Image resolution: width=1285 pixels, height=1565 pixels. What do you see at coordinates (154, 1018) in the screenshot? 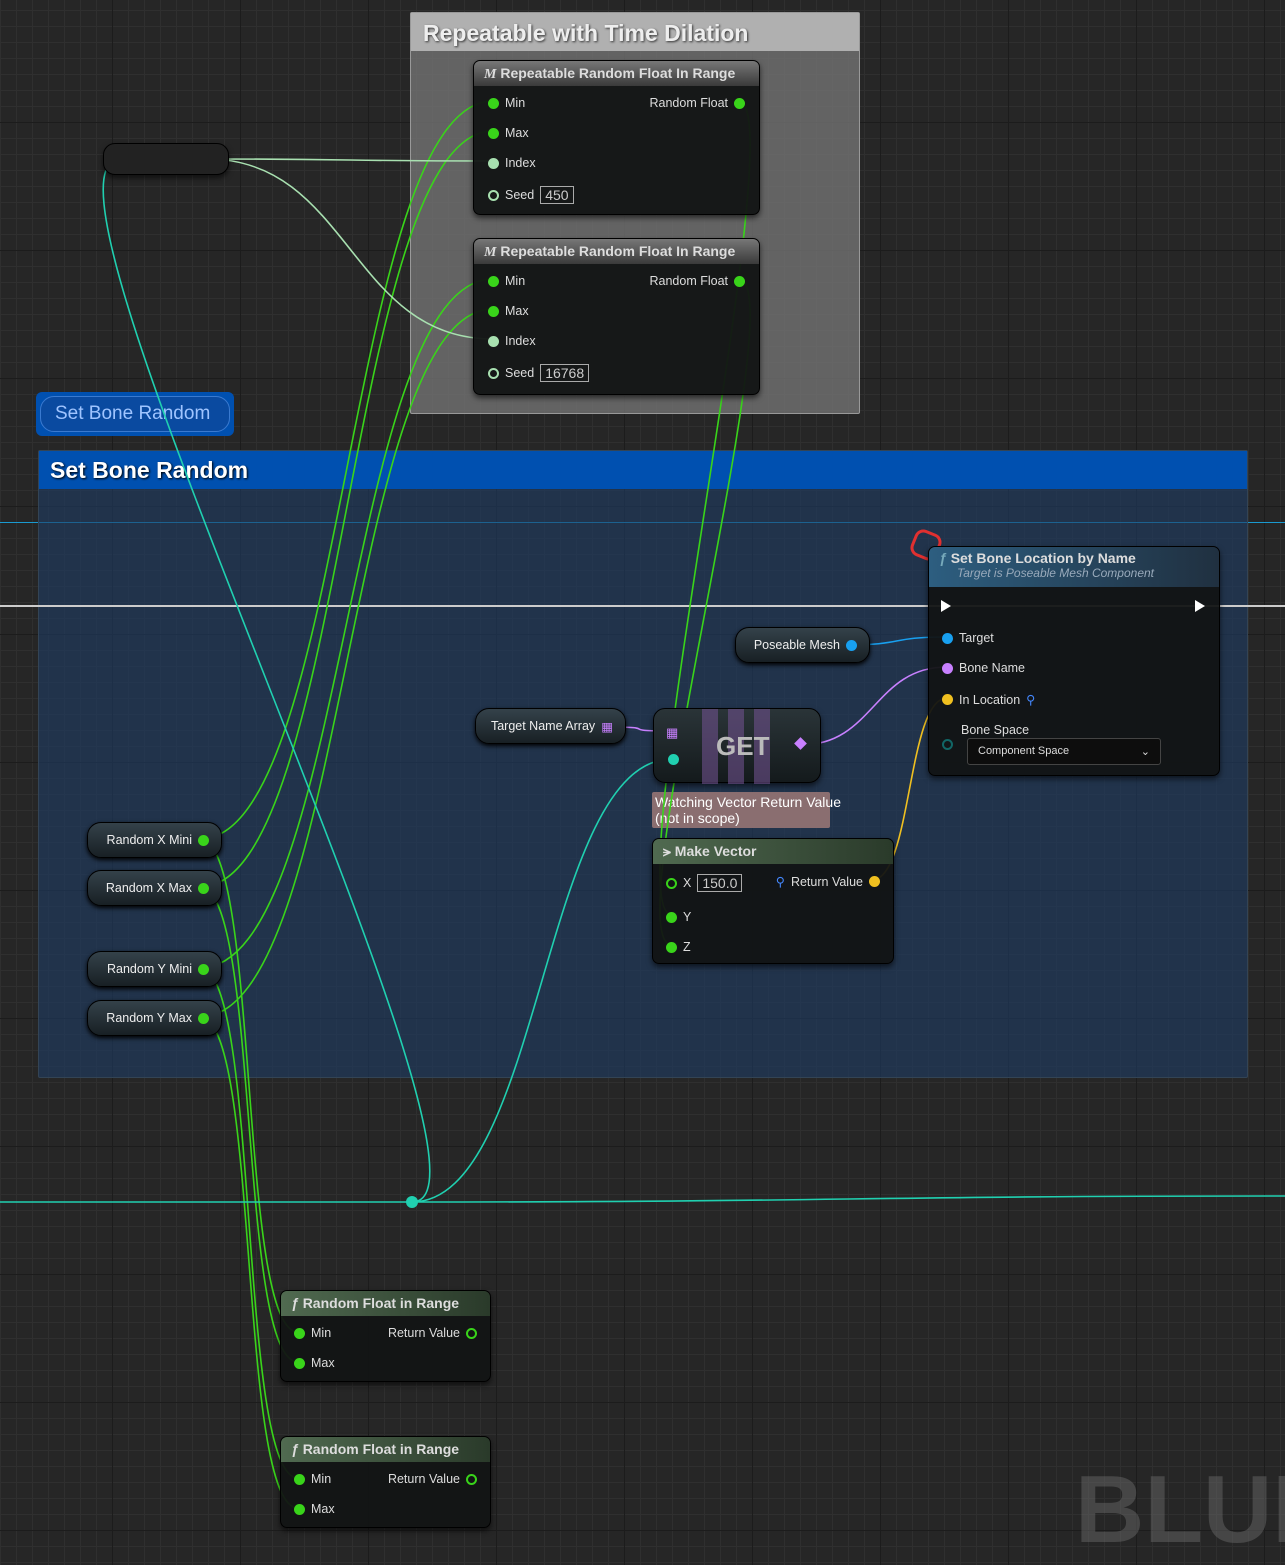
I see `random-y-max-variable: Random Y Max` at bounding box center [154, 1018].